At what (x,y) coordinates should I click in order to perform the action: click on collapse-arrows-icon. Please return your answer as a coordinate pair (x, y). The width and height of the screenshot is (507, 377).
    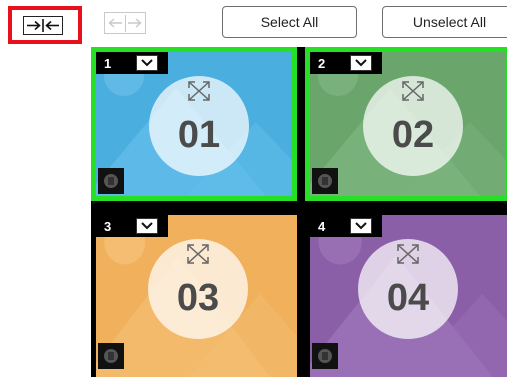
    Looking at the image, I should click on (43, 25).